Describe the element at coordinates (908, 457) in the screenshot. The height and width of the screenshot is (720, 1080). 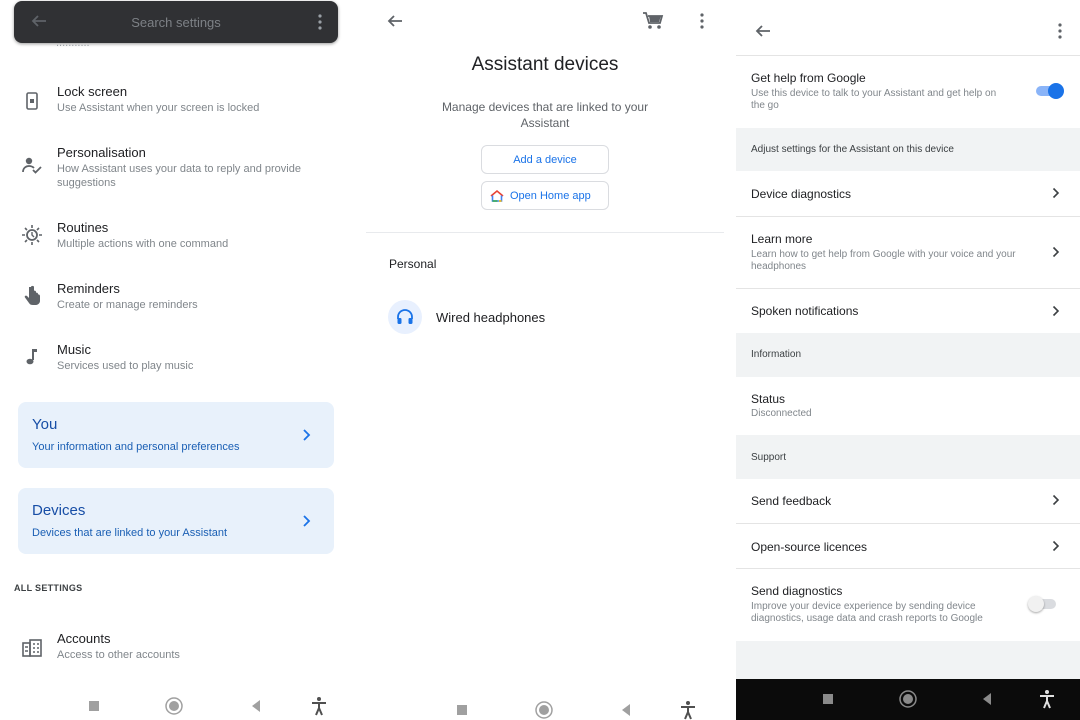
I see `section-header-support: Support` at that location.